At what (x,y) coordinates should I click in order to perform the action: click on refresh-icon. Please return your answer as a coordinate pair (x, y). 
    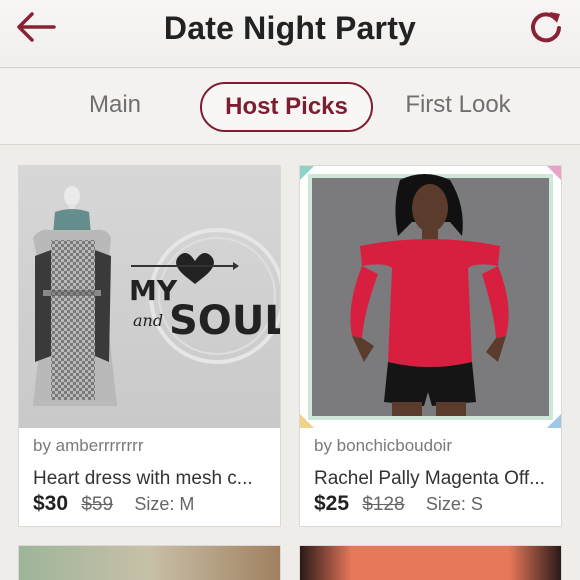
    Looking at the image, I should click on (546, 27).